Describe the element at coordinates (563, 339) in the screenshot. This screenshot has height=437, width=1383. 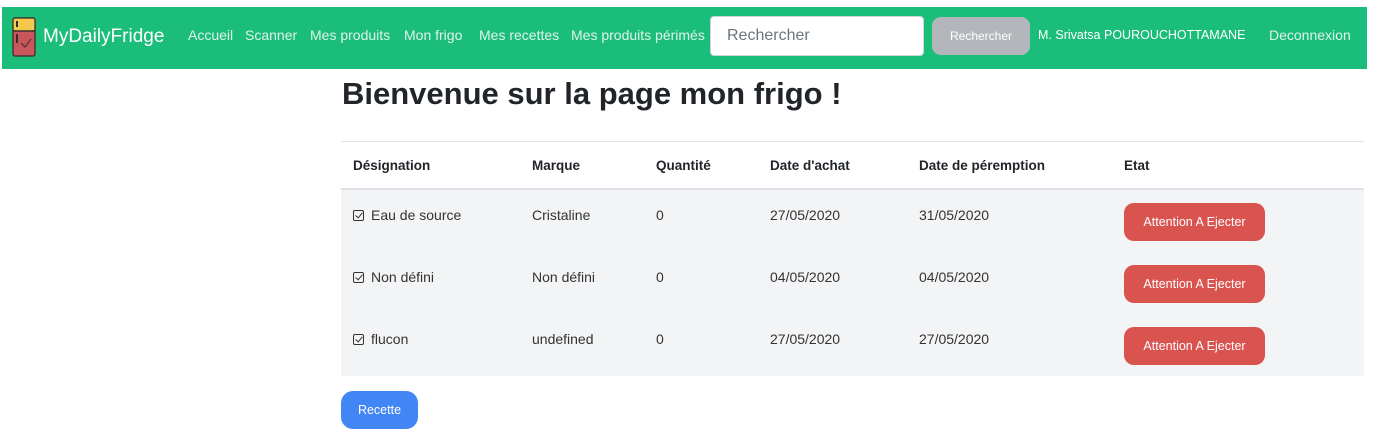
I see `marque-cell: undefined` at that location.